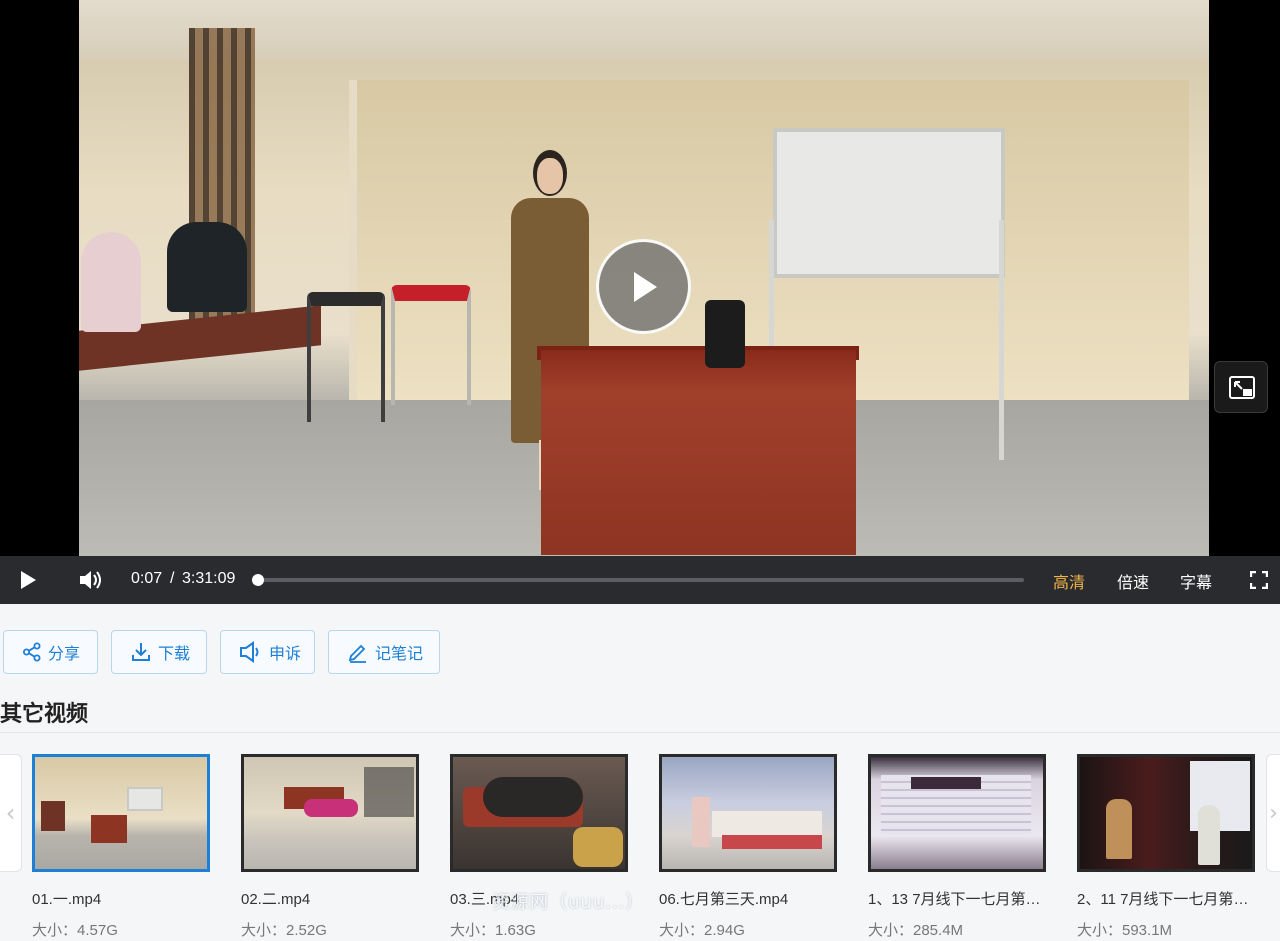  I want to click on control-bar: 0:07 / 3:31:09 高清 倍速 字幕, so click(640, 580).